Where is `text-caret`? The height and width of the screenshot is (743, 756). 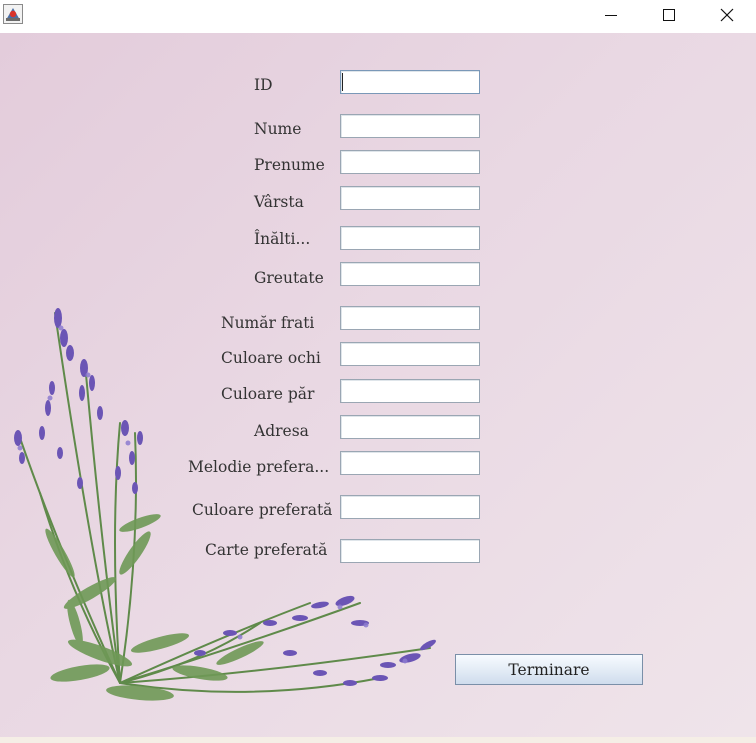 text-caret is located at coordinates (342, 82).